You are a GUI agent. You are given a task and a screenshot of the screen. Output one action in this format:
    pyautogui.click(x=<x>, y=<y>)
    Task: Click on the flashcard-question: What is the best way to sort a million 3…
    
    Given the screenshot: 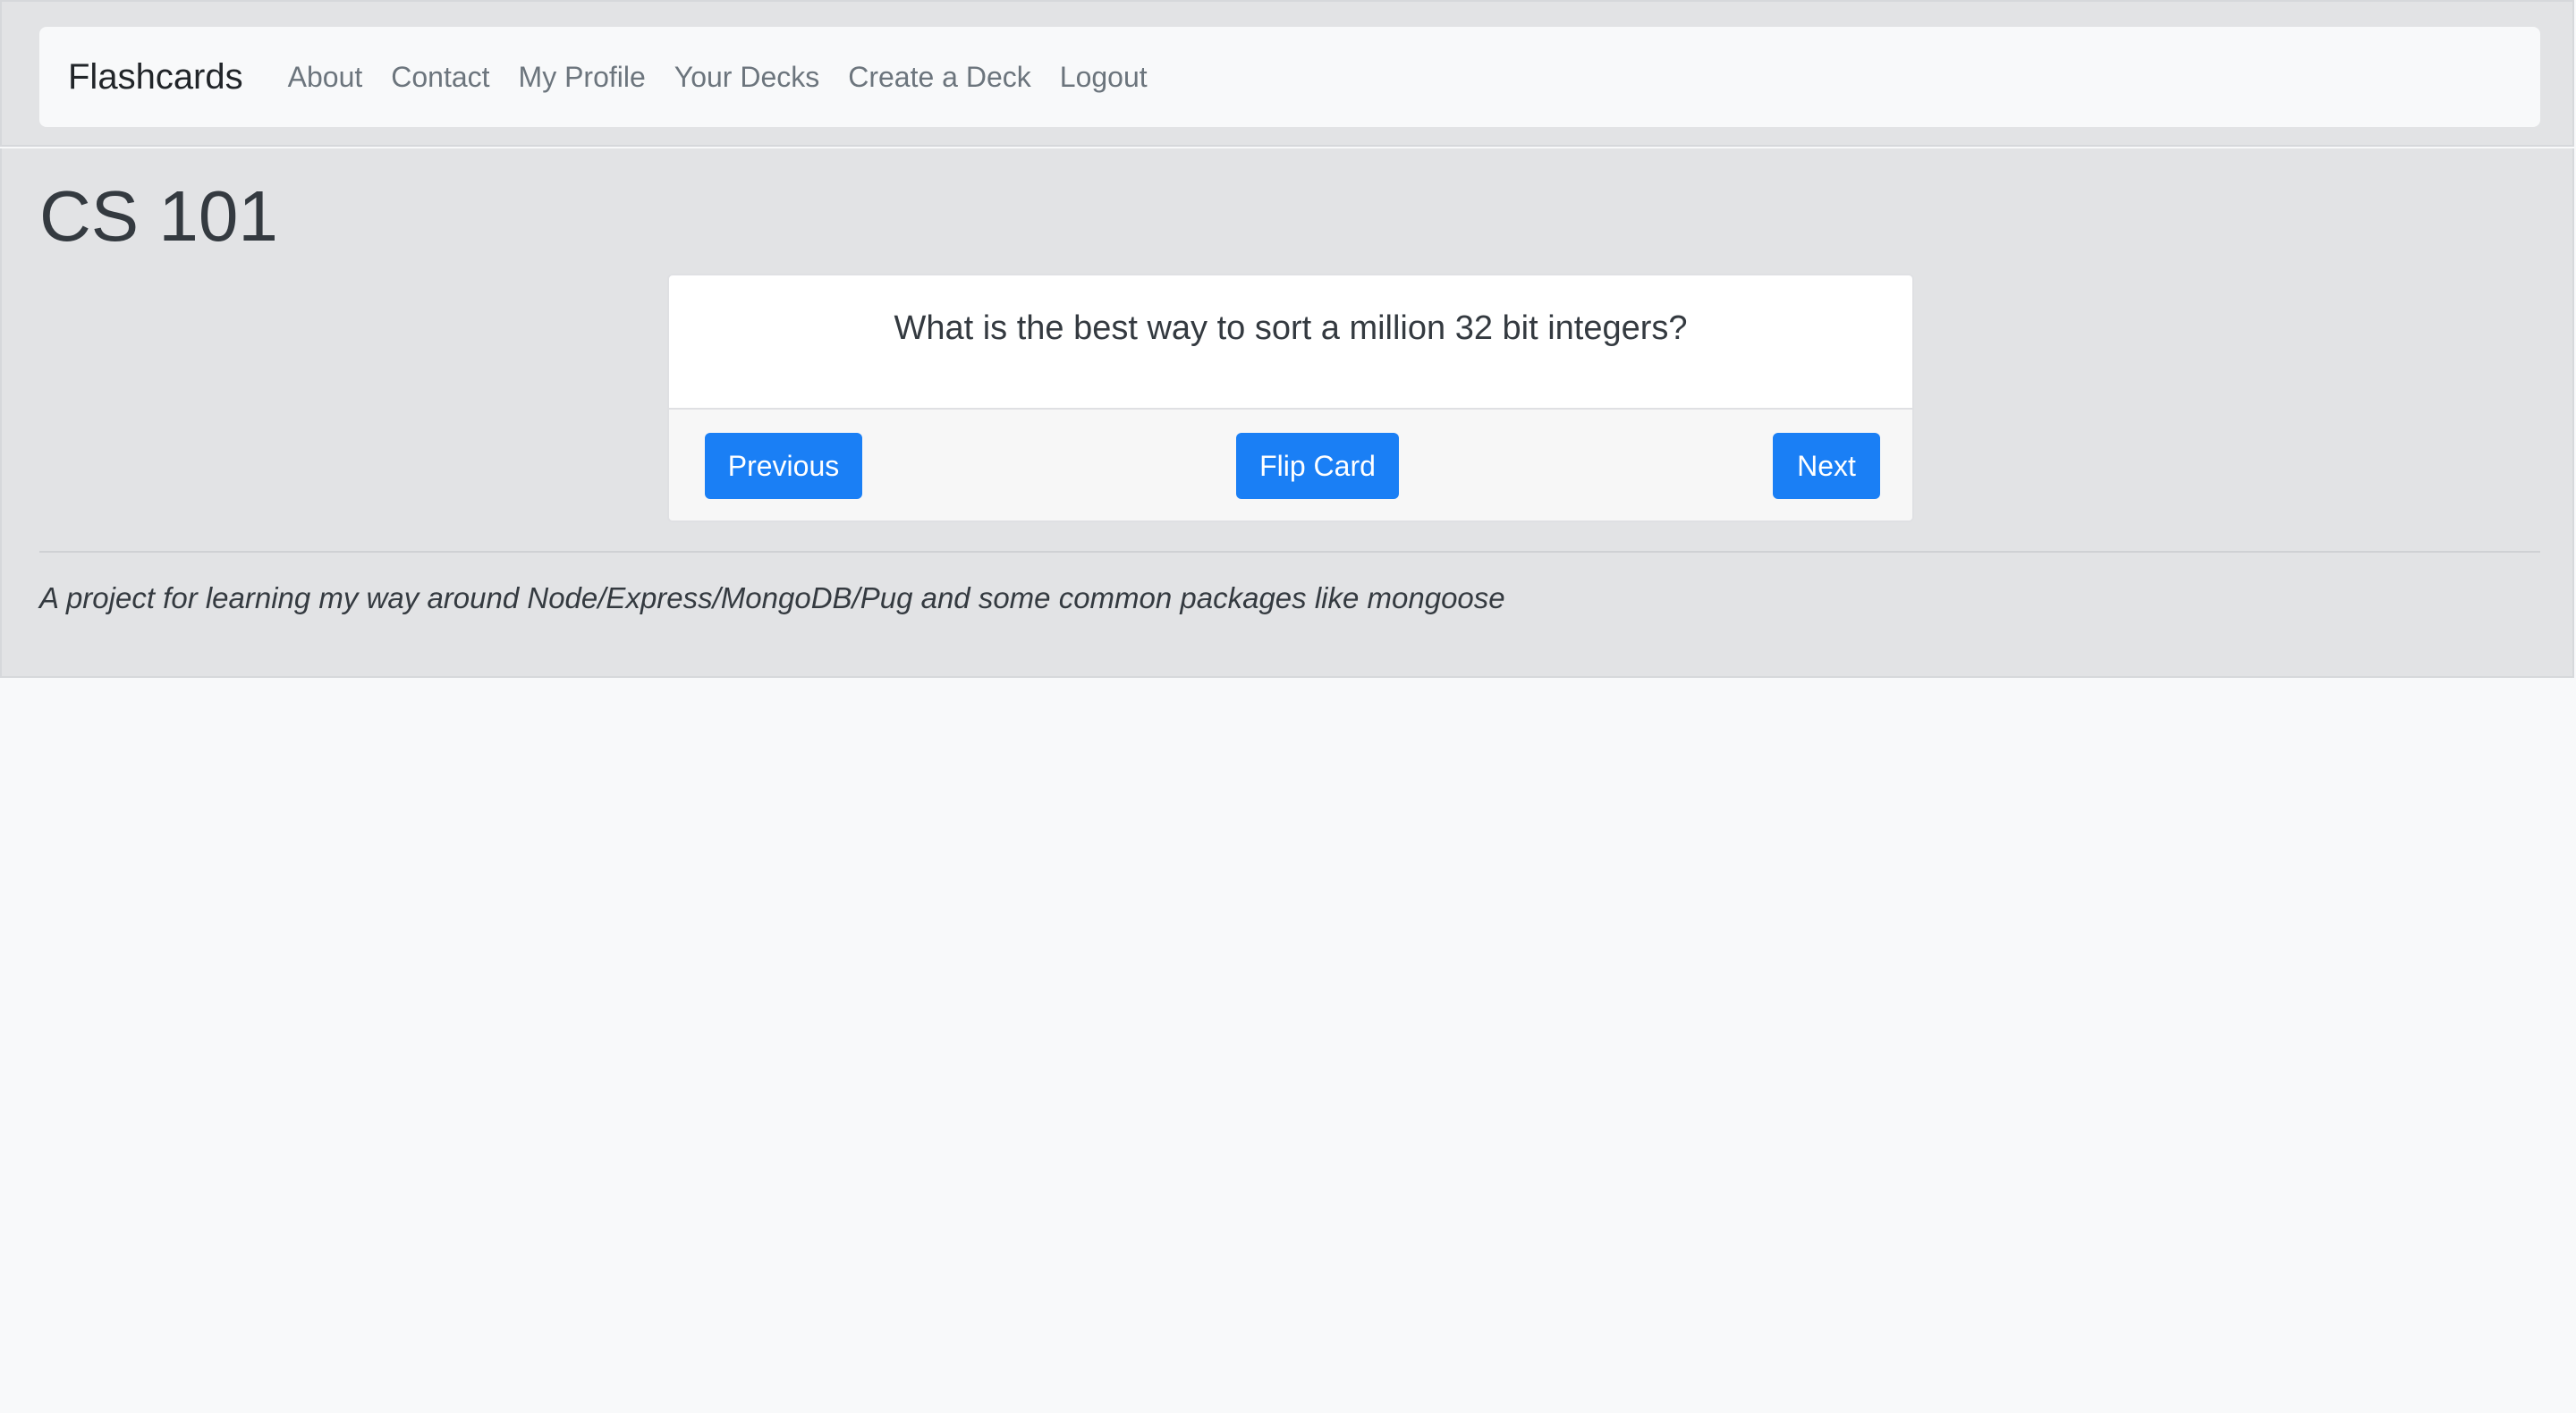 What is the action you would take?
    pyautogui.click(x=1291, y=328)
    